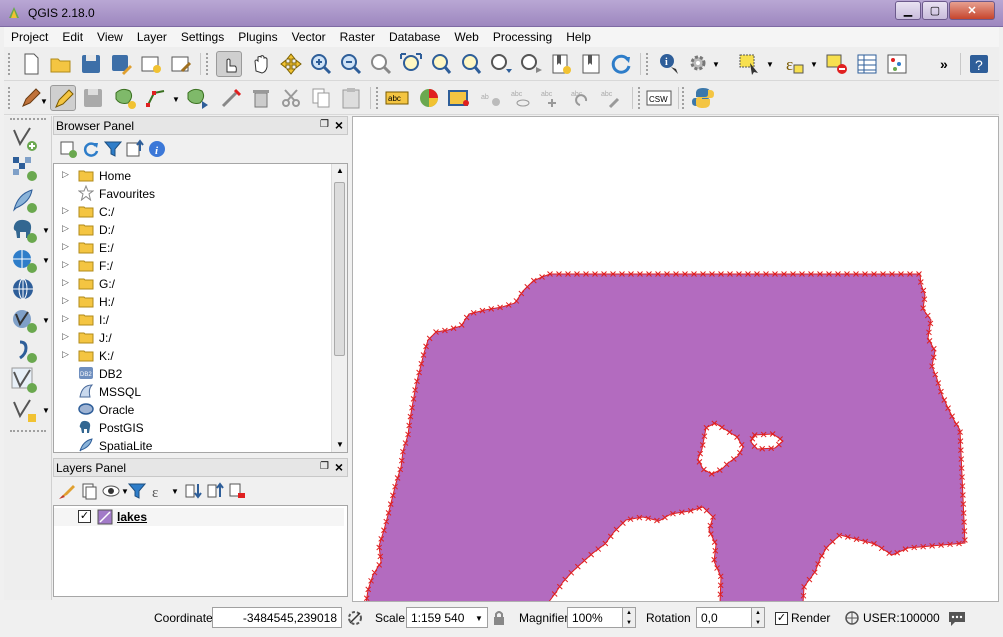 Image resolution: width=1003 pixels, height=637 pixels. What do you see at coordinates (69, 149) in the screenshot?
I see `add-selected-layers-button` at bounding box center [69, 149].